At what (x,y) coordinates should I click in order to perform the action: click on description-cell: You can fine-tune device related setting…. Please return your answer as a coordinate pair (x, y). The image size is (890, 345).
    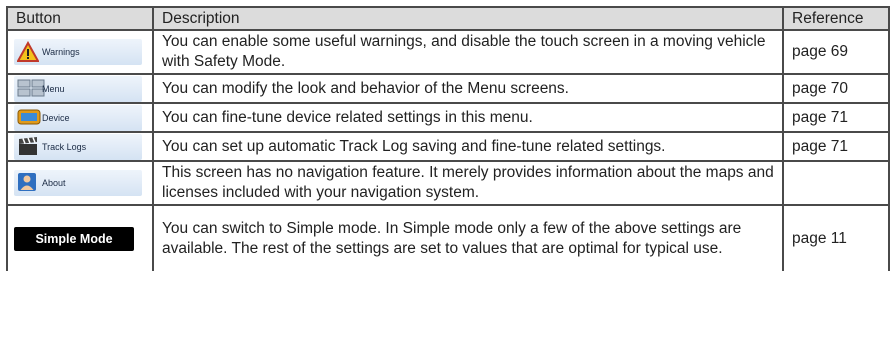
    Looking at the image, I should click on (468, 117).